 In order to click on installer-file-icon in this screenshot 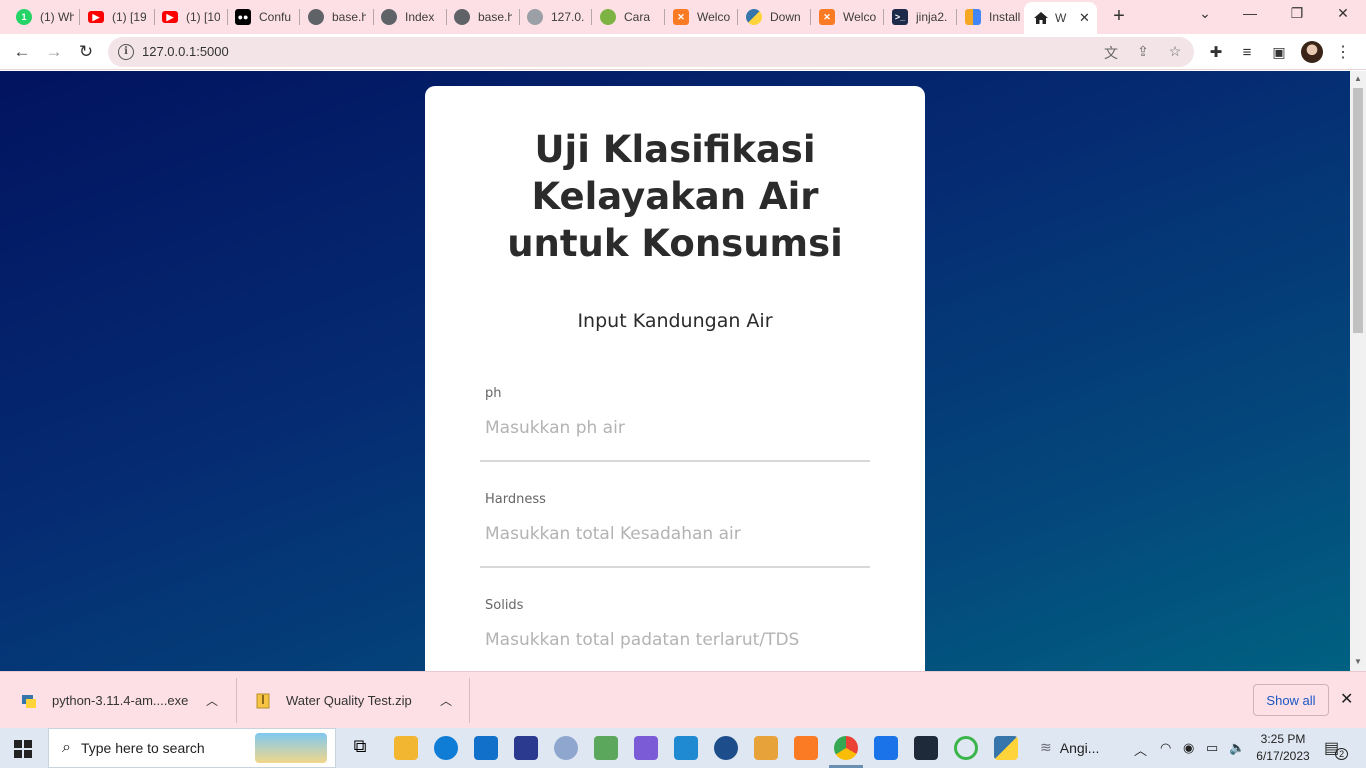, I will do `click(29, 701)`.